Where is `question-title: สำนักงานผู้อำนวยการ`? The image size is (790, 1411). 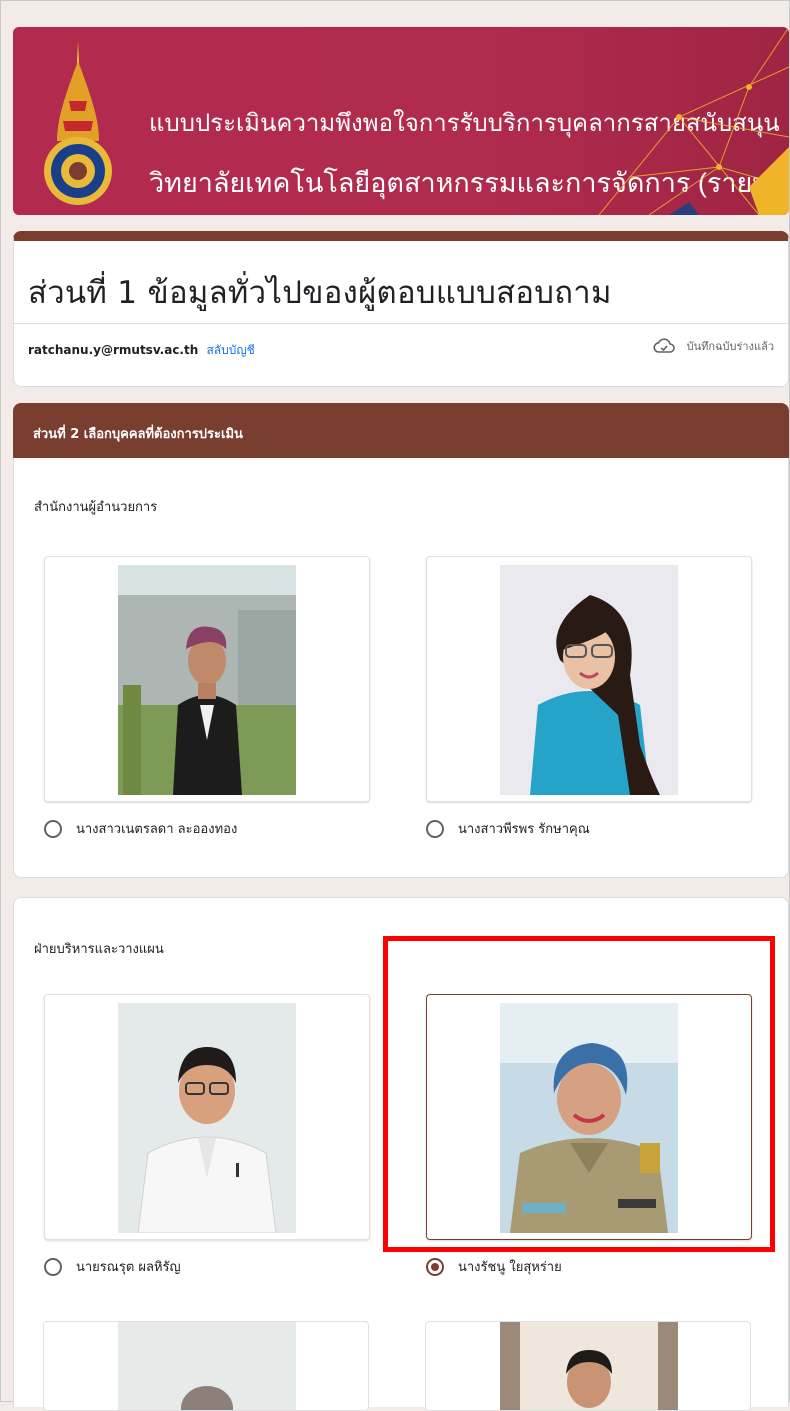
question-title: สำนักงานผู้อำนวยการ is located at coordinates (96, 507).